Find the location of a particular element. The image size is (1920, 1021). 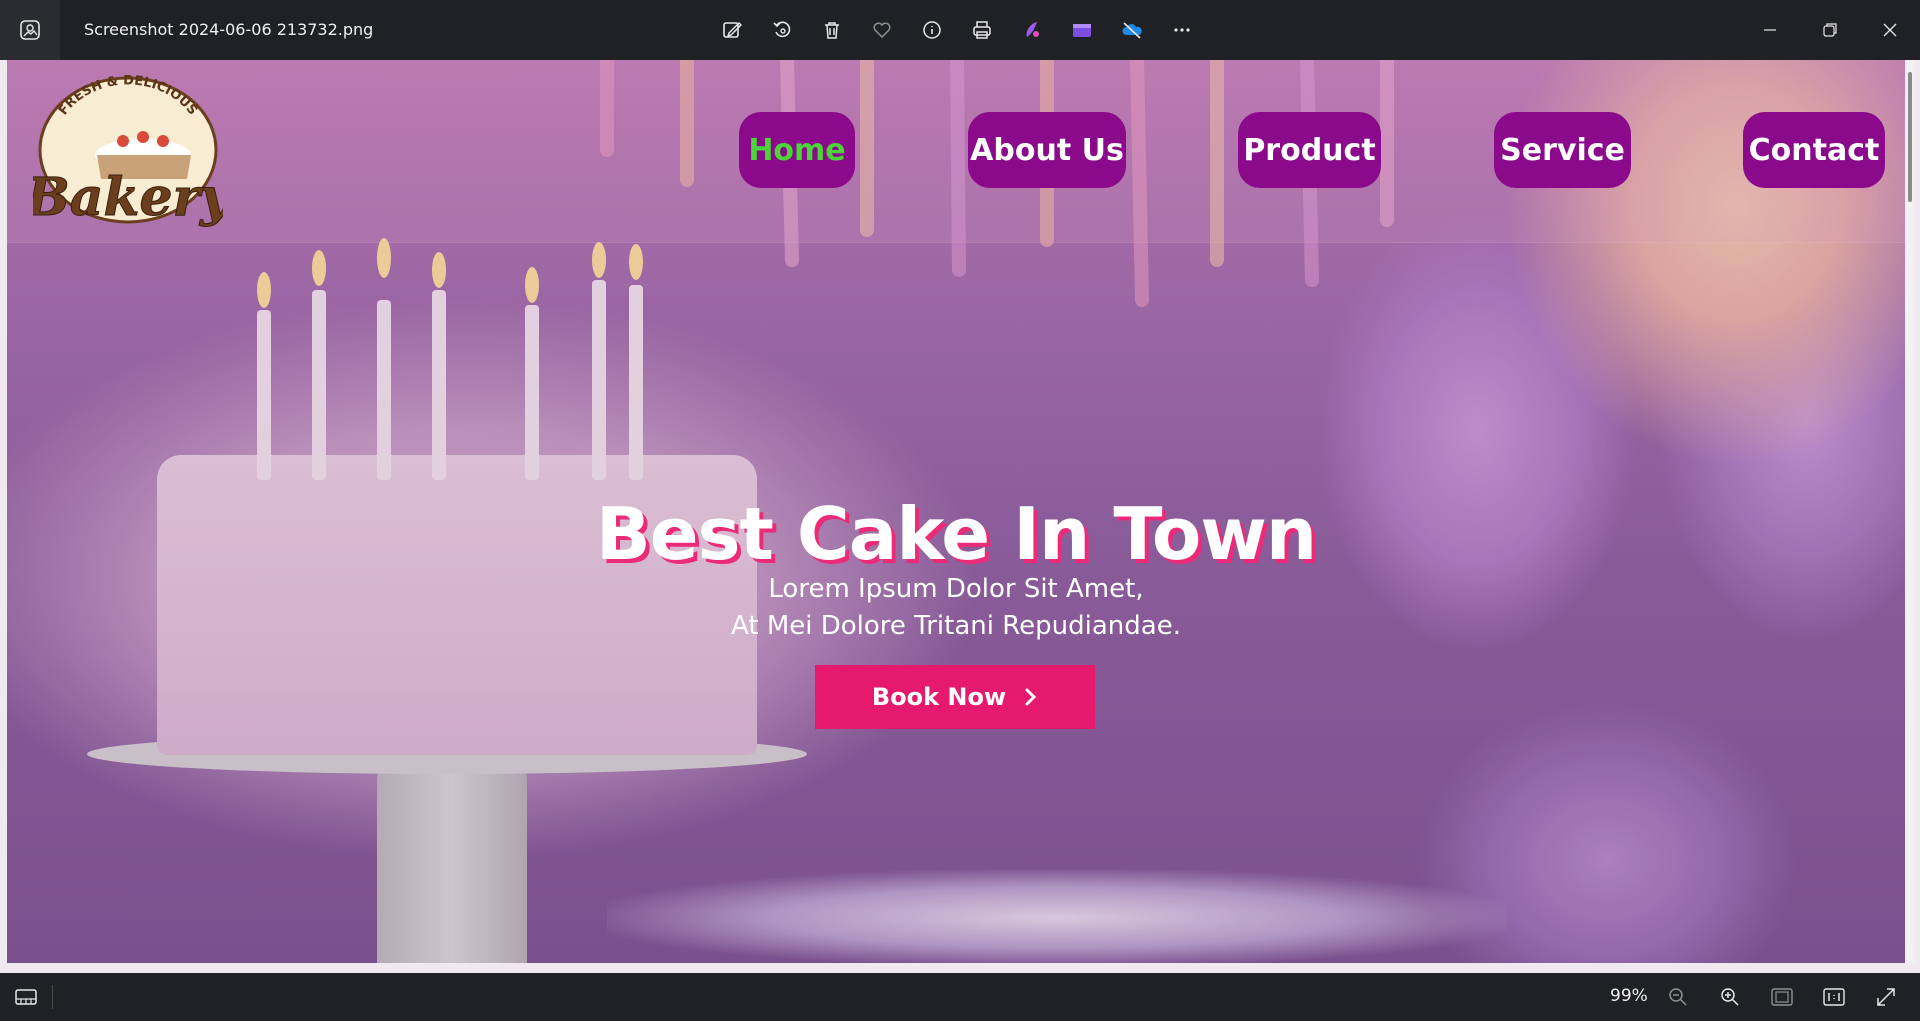

print-icon is located at coordinates (982, 30).